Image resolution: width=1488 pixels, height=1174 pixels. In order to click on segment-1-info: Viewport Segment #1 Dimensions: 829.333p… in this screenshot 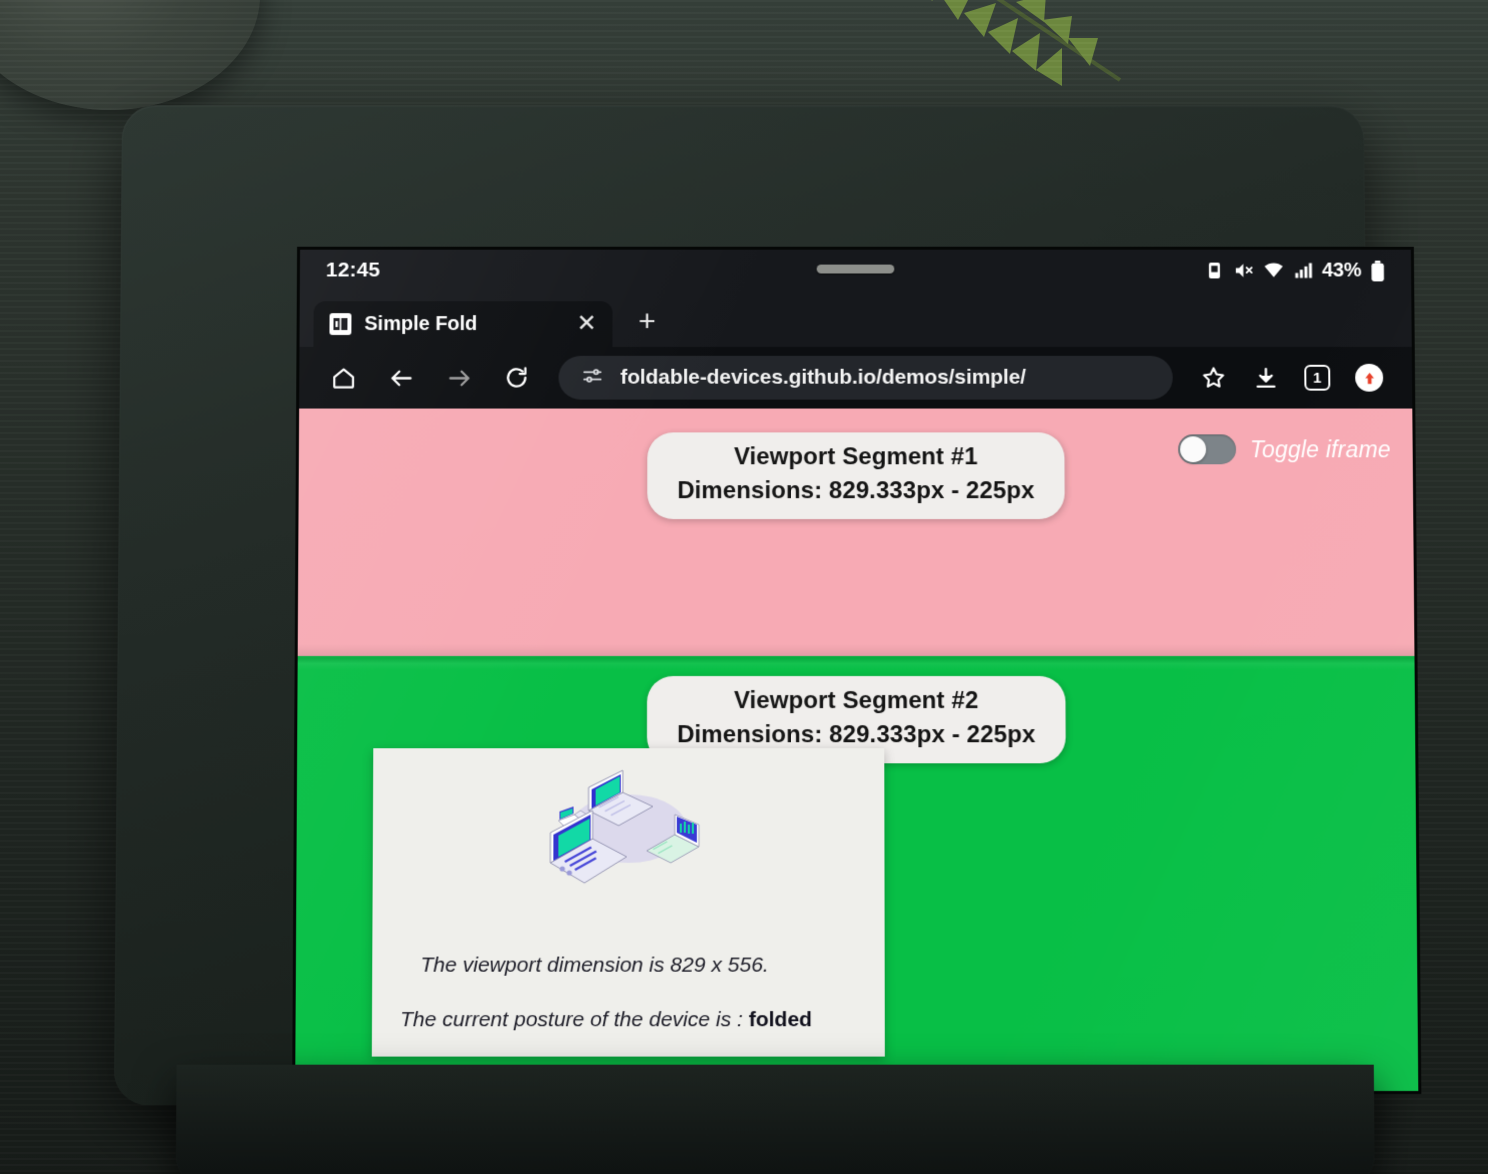, I will do `click(856, 476)`.